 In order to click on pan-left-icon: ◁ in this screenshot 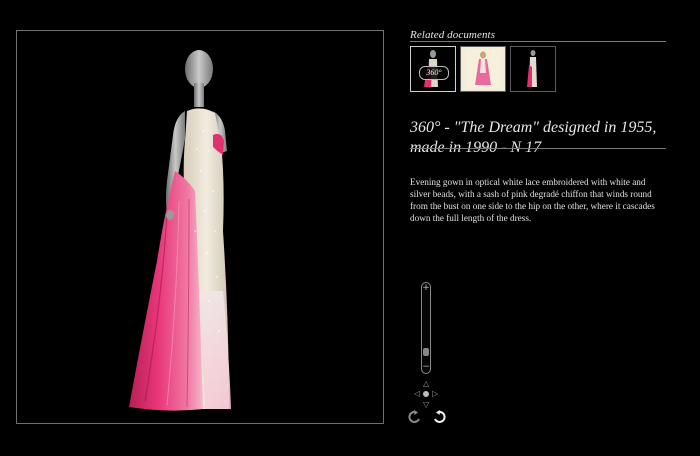, I will do `click(417, 394)`.